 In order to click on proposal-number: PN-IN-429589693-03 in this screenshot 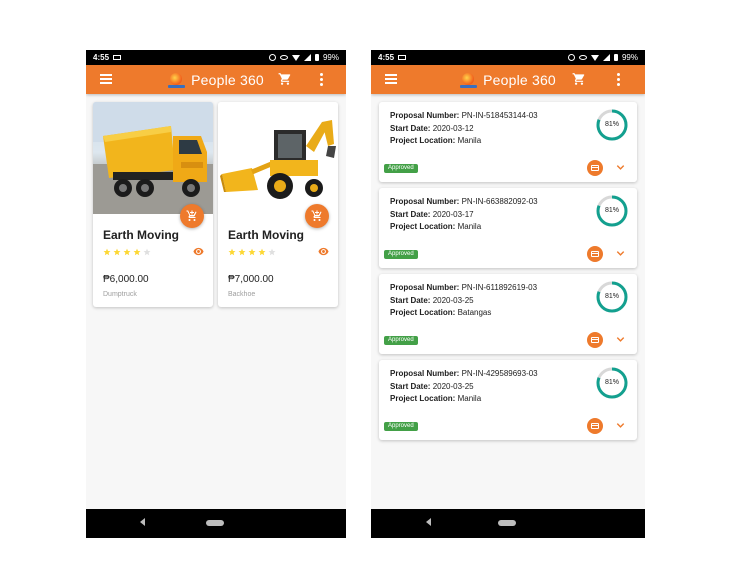, I will do `click(499, 373)`.